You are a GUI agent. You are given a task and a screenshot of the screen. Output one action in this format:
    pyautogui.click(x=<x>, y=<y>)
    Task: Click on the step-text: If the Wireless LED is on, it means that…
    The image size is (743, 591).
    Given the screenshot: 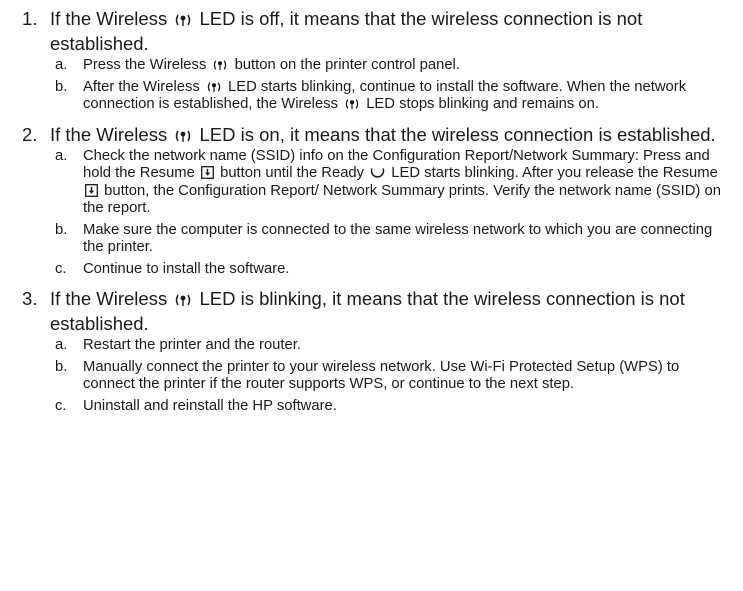 What is the action you would take?
    pyautogui.click(x=383, y=134)
    